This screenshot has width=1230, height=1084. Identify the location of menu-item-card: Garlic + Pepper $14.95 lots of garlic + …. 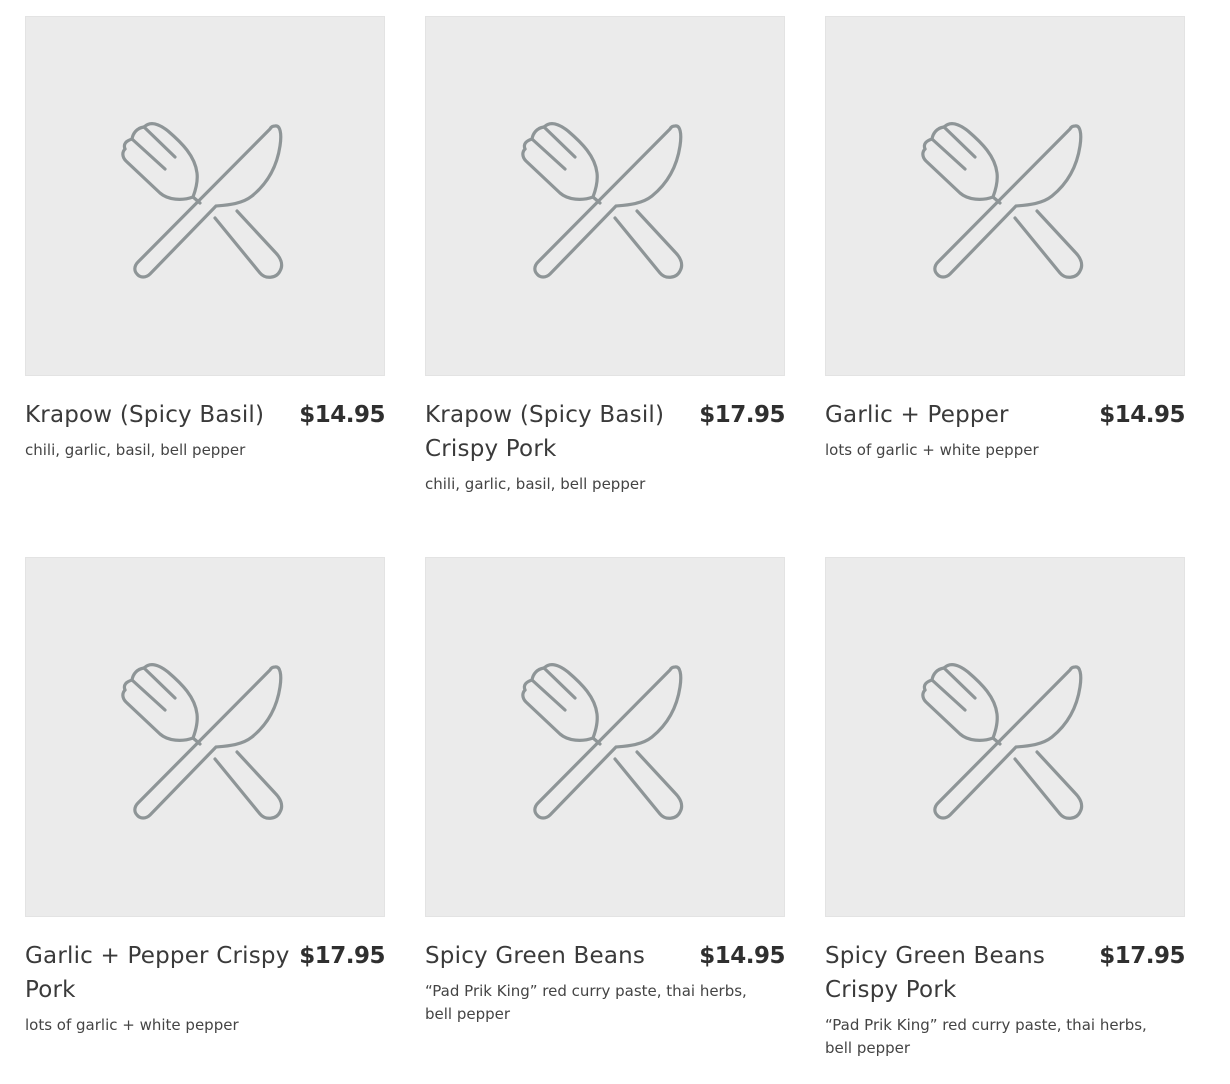
(1005, 286).